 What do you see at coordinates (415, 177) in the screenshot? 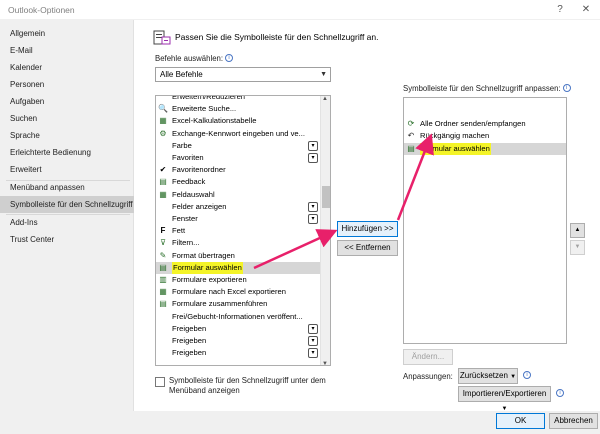
I see `arrow-to-toolbar-item` at bounding box center [415, 177].